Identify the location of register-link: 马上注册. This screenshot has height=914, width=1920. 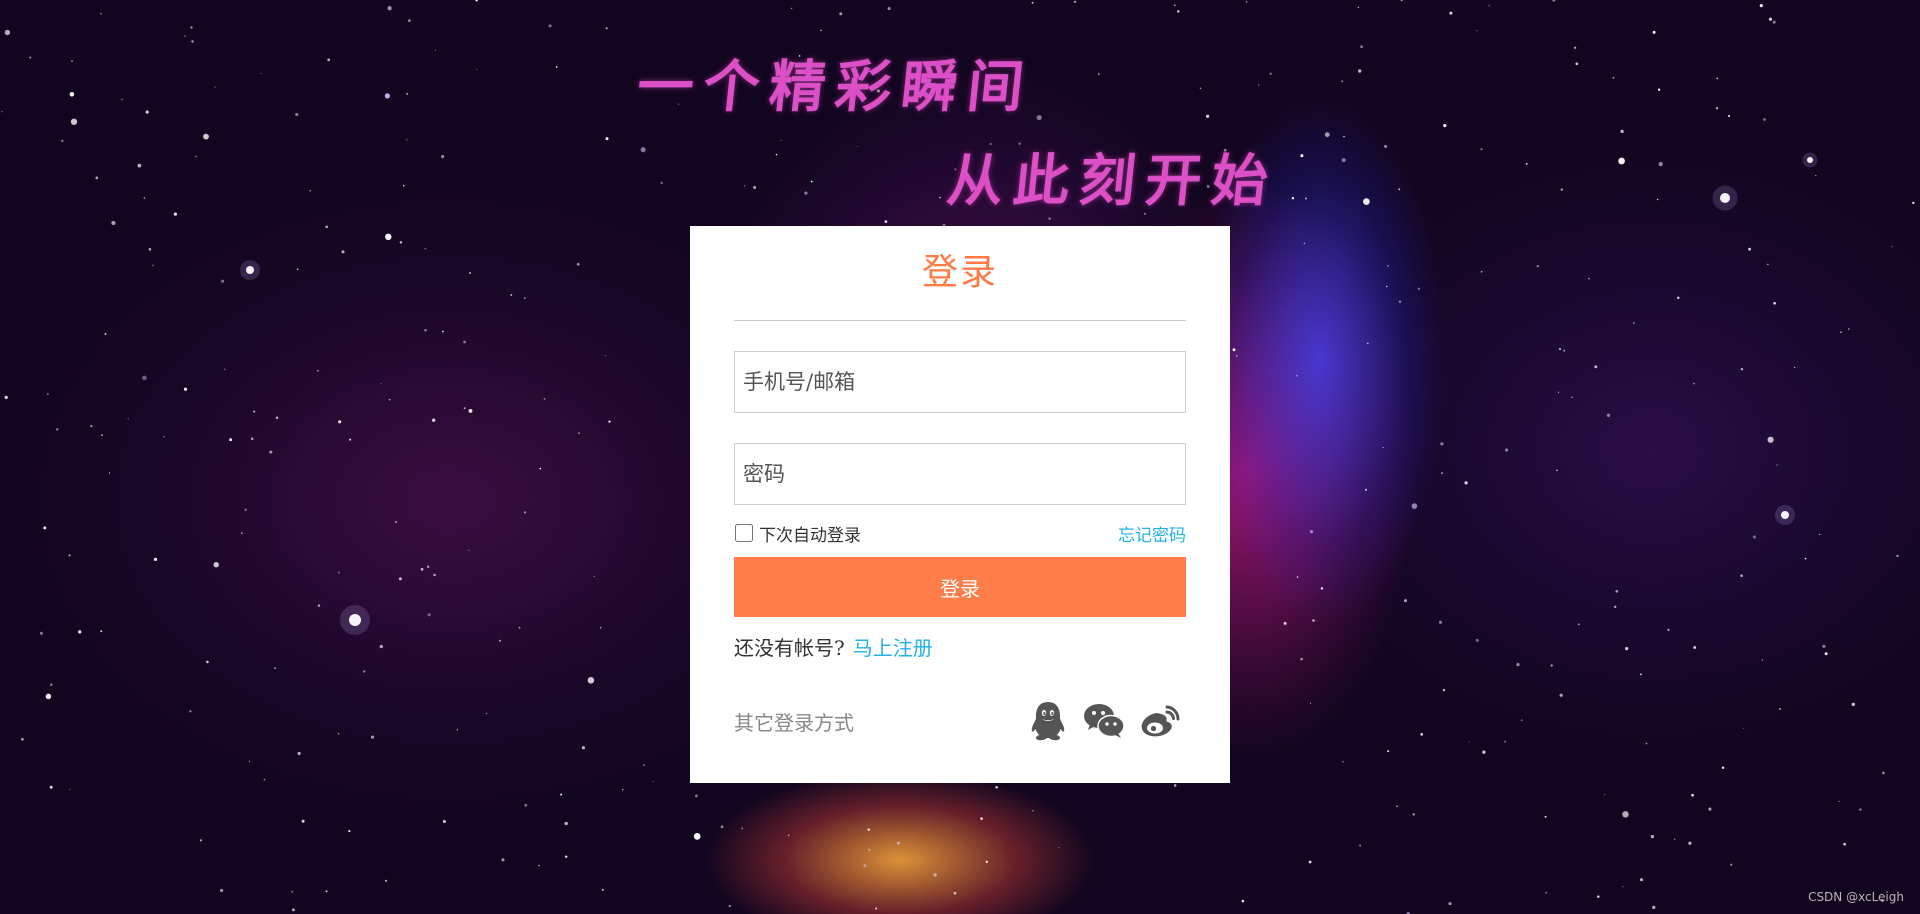
(893, 648).